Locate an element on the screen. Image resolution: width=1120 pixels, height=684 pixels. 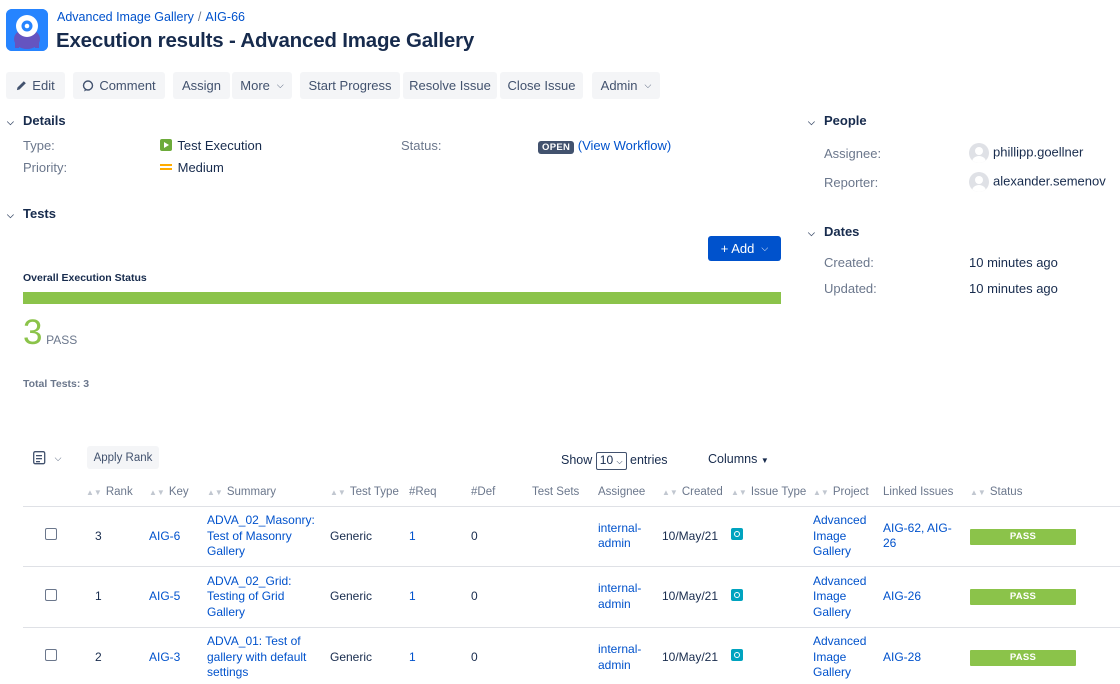
comment-icon is located at coordinates (88, 85).